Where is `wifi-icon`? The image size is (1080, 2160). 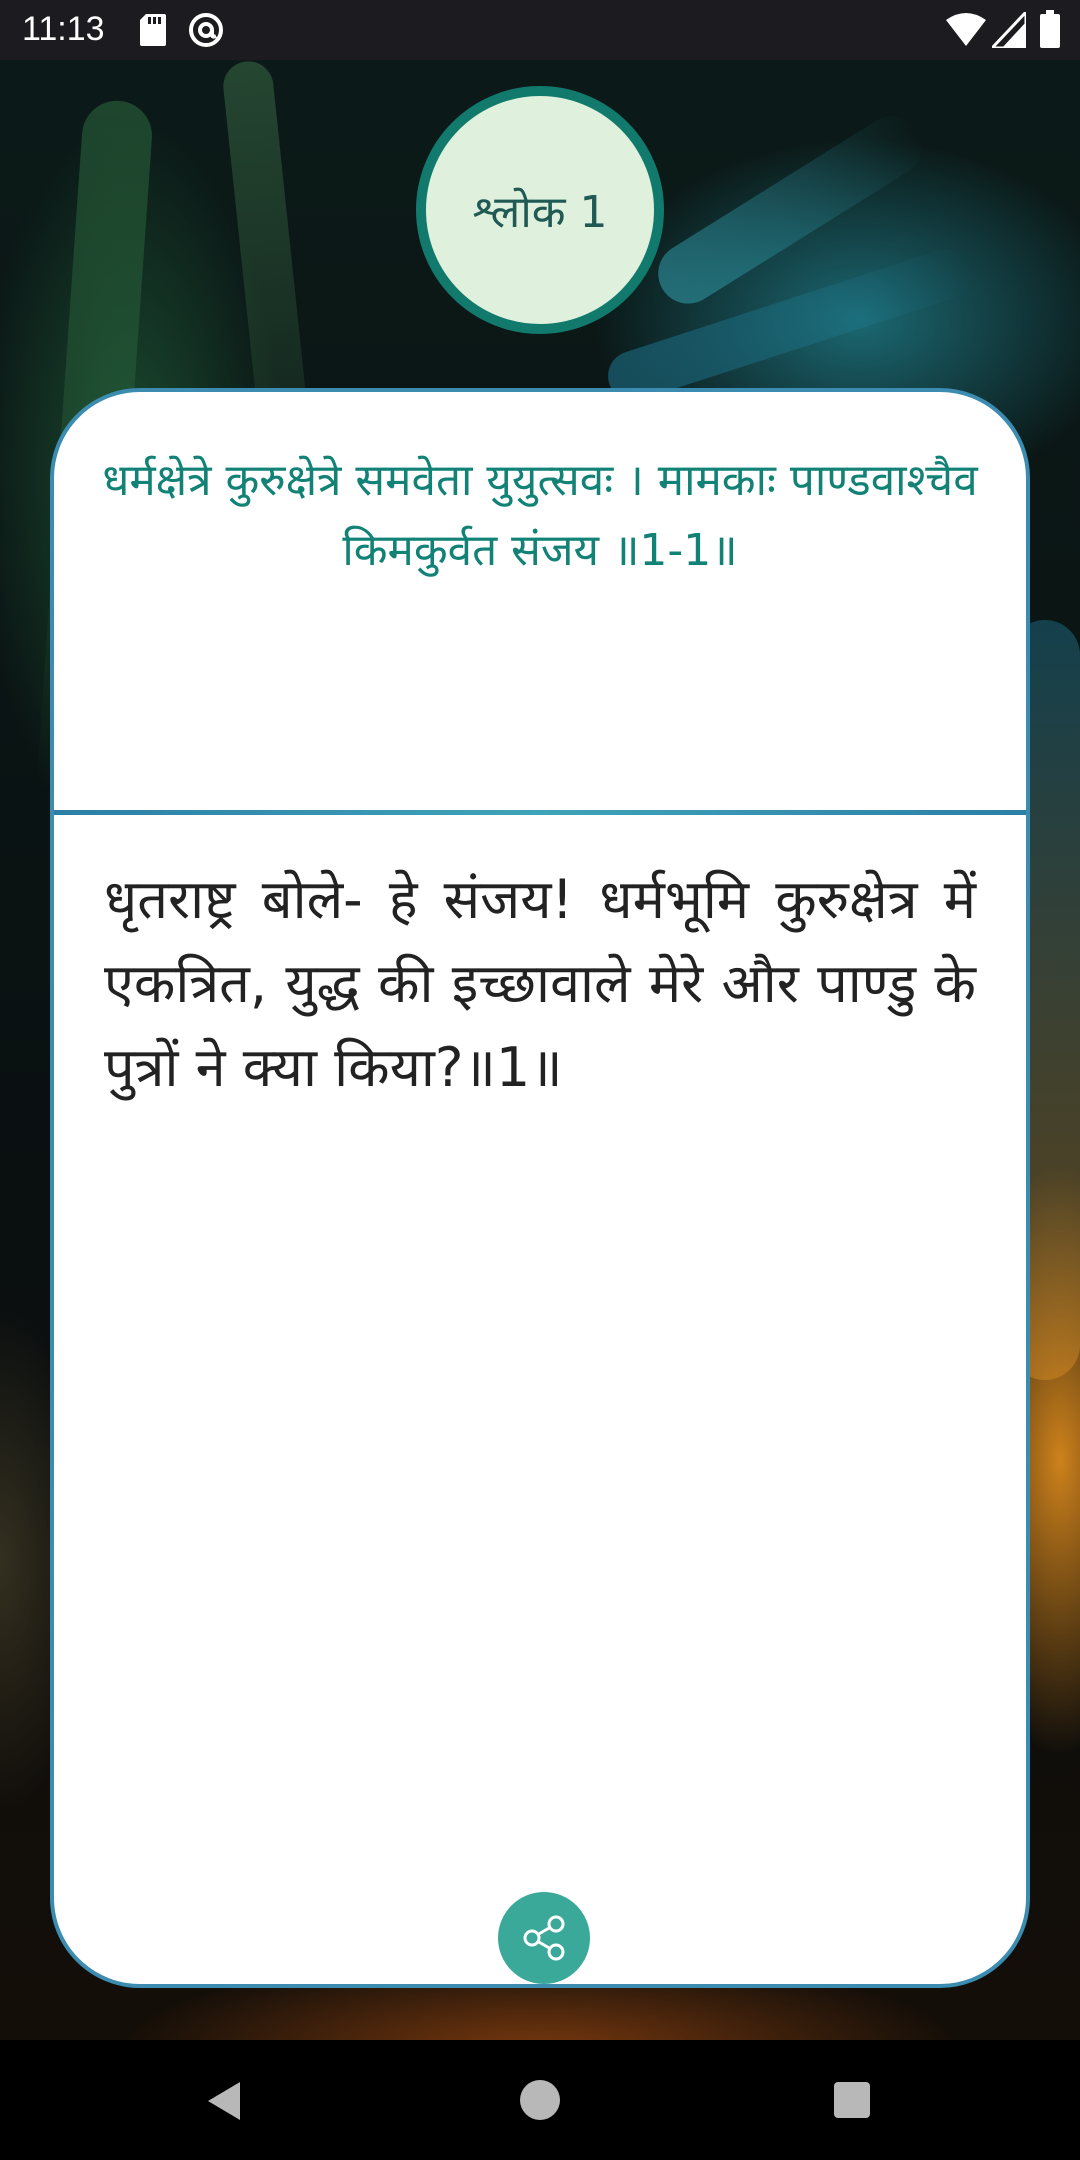 wifi-icon is located at coordinates (966, 29).